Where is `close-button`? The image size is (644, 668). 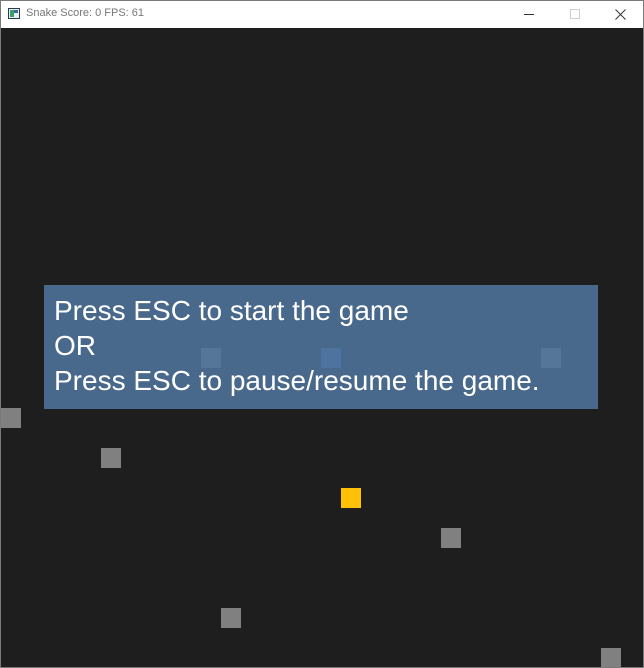
close-button is located at coordinates (621, 14).